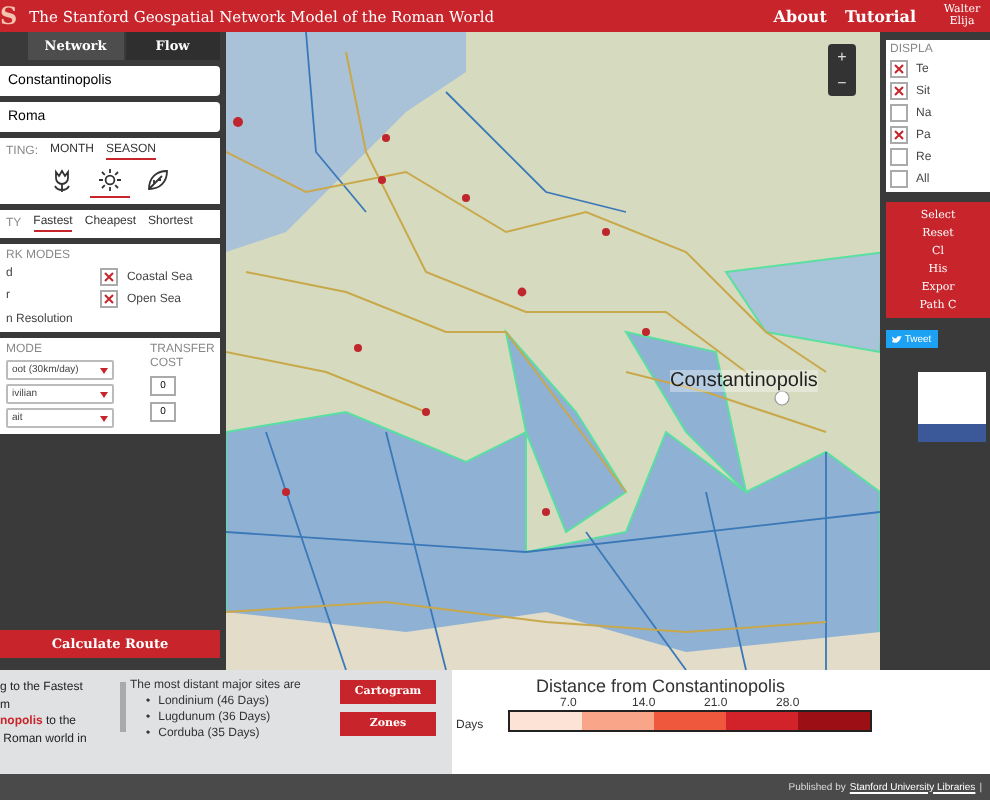 Image resolution: width=990 pixels, height=800 pixels. Describe the element at coordinates (897, 339) in the screenshot. I see `bird-icon` at that location.